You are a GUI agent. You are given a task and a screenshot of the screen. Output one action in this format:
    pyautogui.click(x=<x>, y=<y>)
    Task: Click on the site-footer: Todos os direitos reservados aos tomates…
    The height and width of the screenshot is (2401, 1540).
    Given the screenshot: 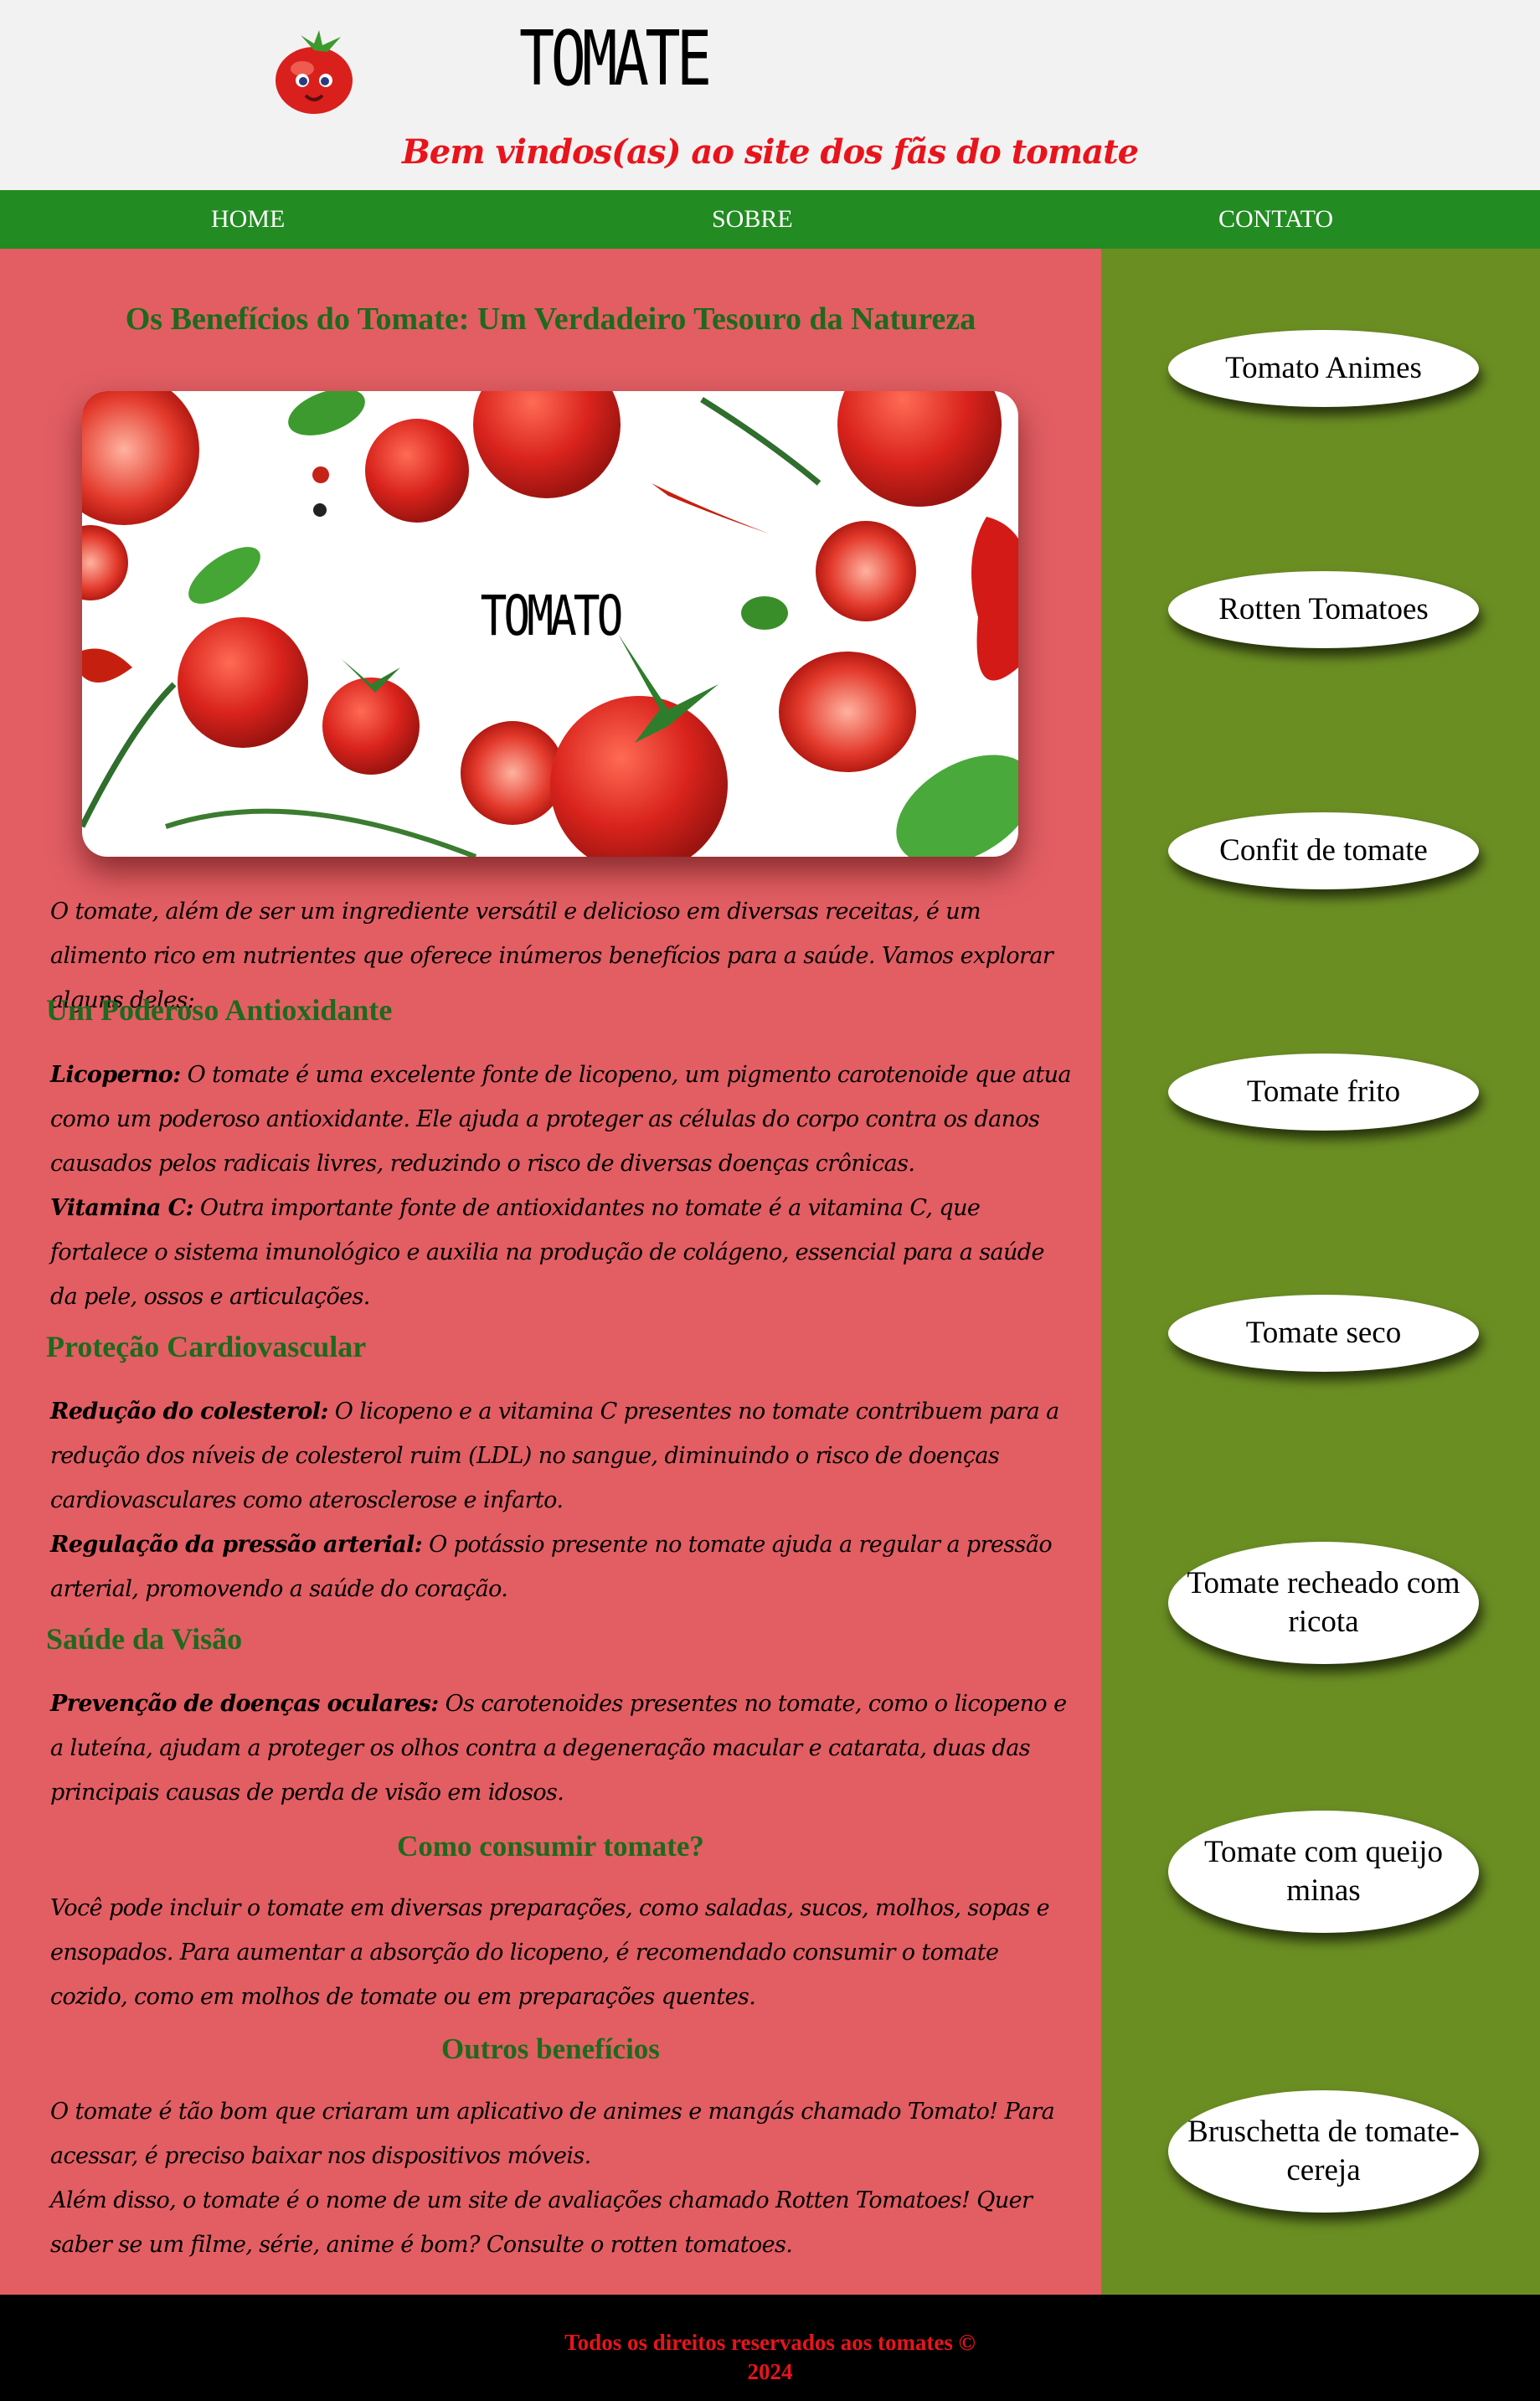 What is the action you would take?
    pyautogui.click(x=770, y=2348)
    